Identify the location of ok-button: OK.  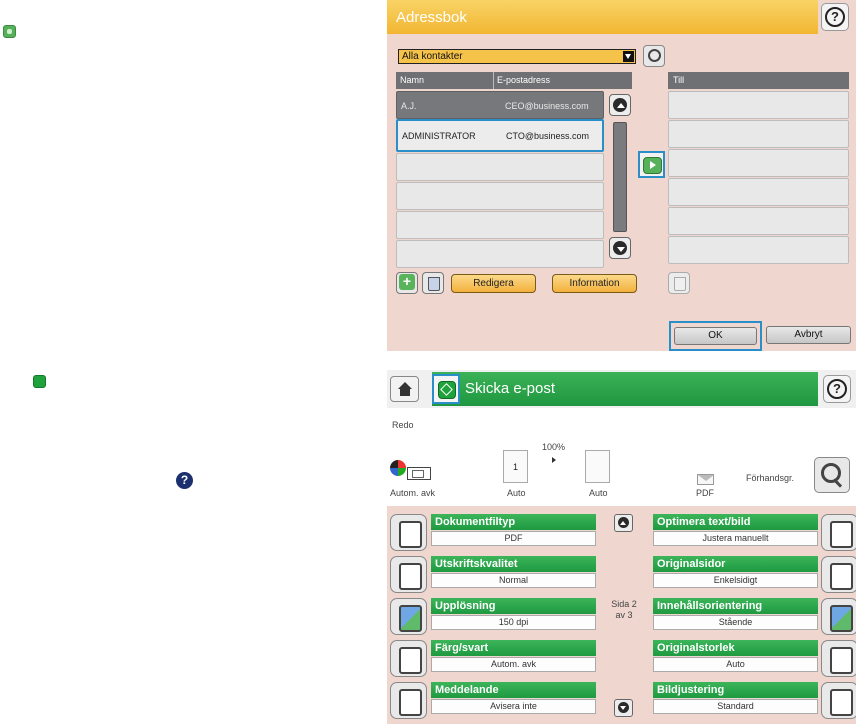
(715, 336).